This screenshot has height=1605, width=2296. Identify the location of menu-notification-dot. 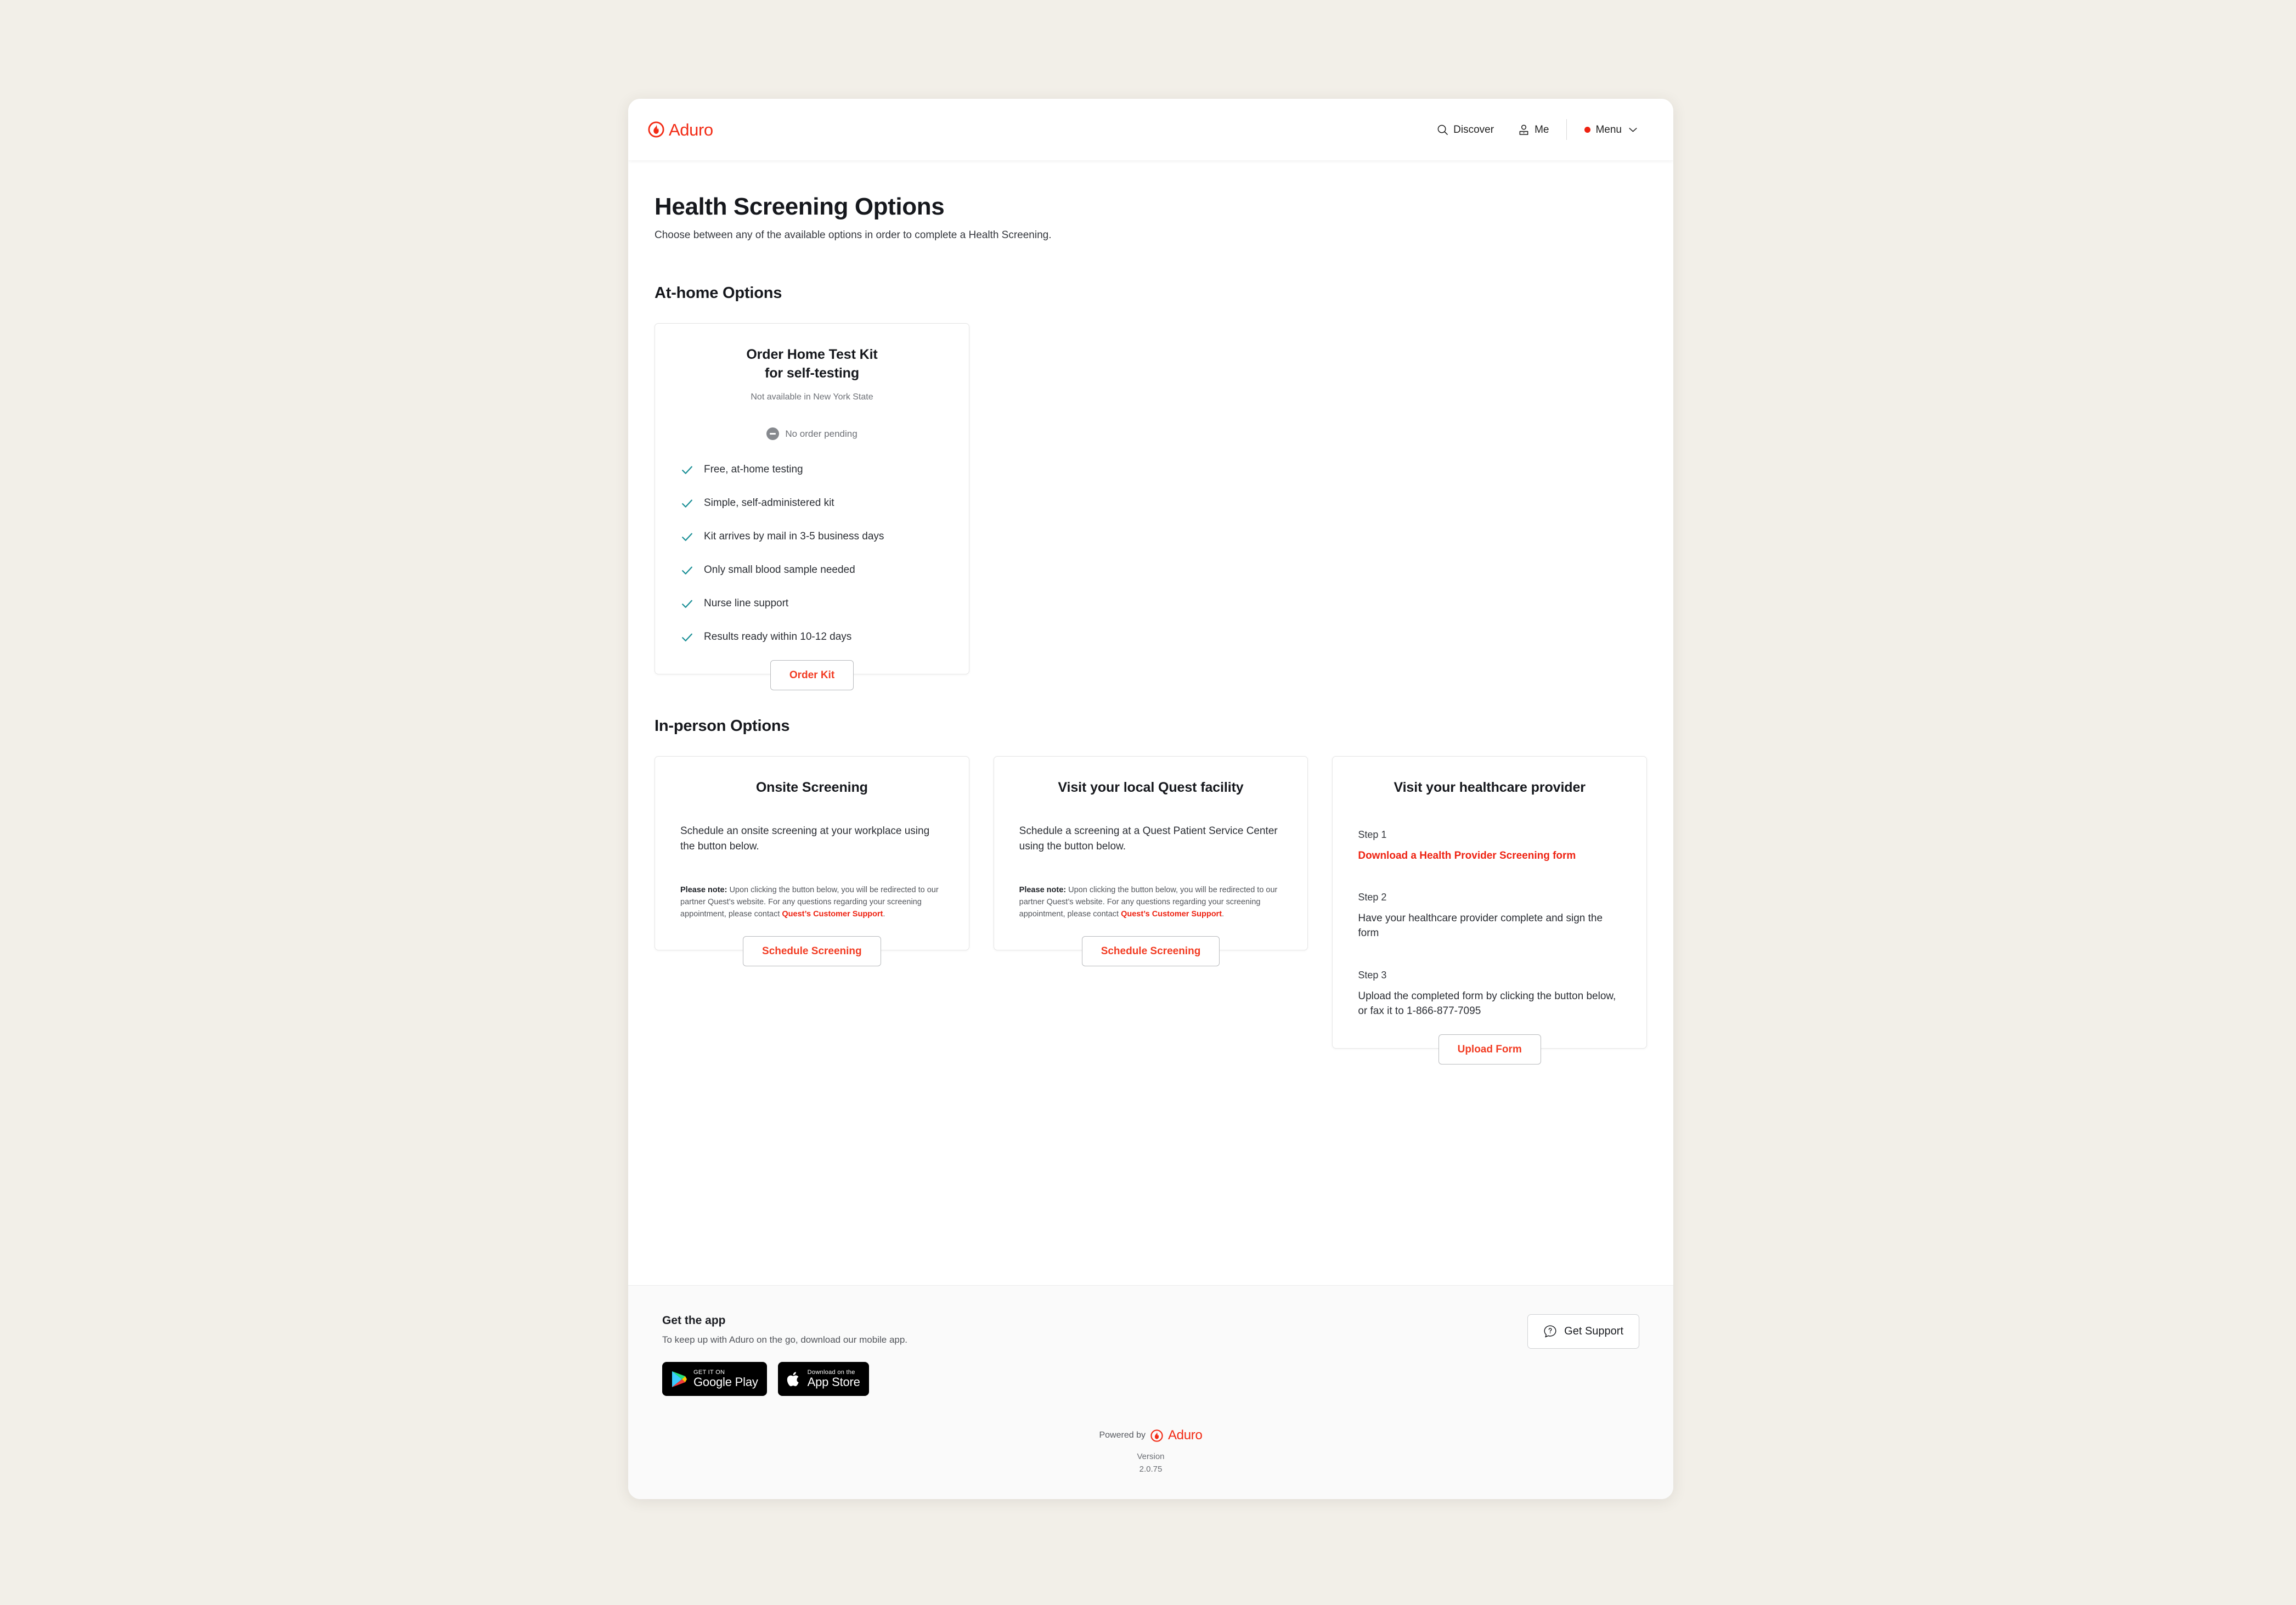
(1588, 130).